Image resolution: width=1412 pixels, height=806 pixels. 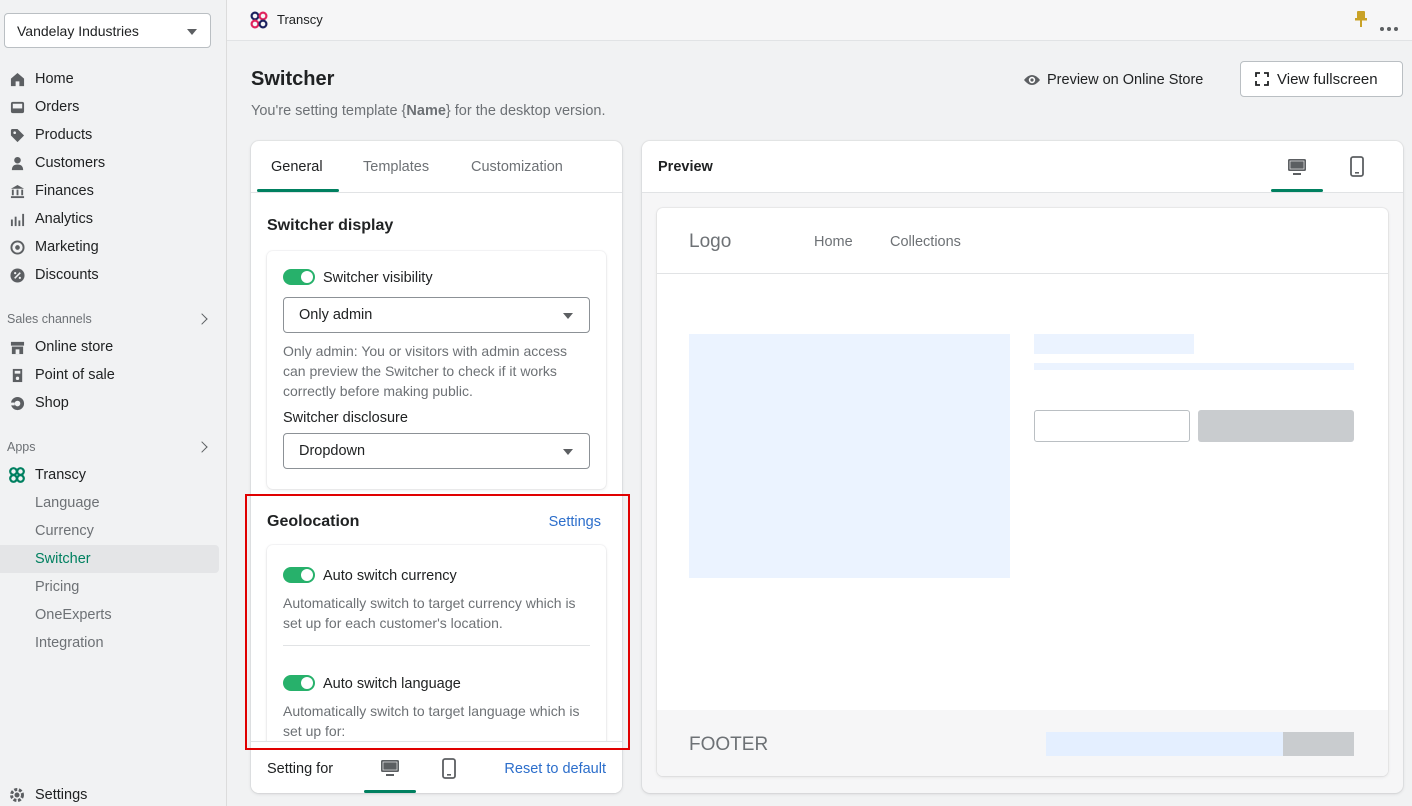 I want to click on preview-header: Preview, so click(x=1022, y=167).